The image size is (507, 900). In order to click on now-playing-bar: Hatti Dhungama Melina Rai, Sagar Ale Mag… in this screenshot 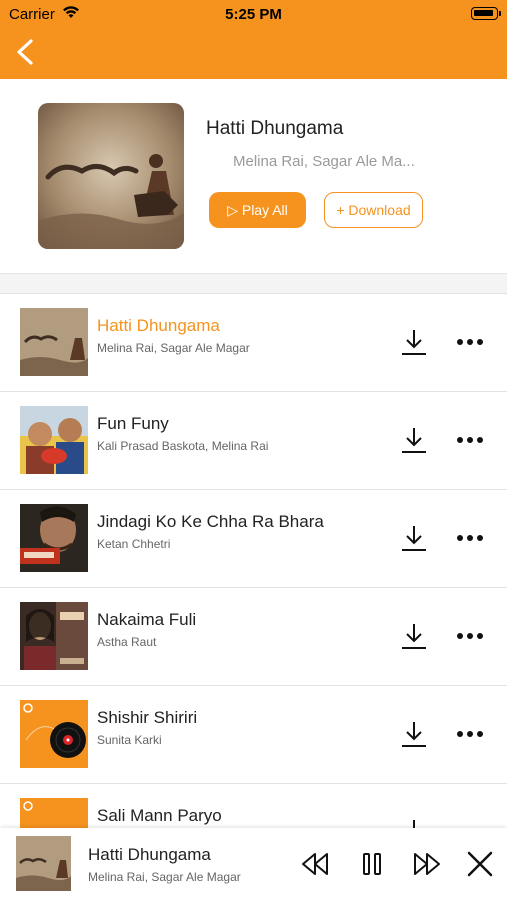, I will do `click(253, 864)`.